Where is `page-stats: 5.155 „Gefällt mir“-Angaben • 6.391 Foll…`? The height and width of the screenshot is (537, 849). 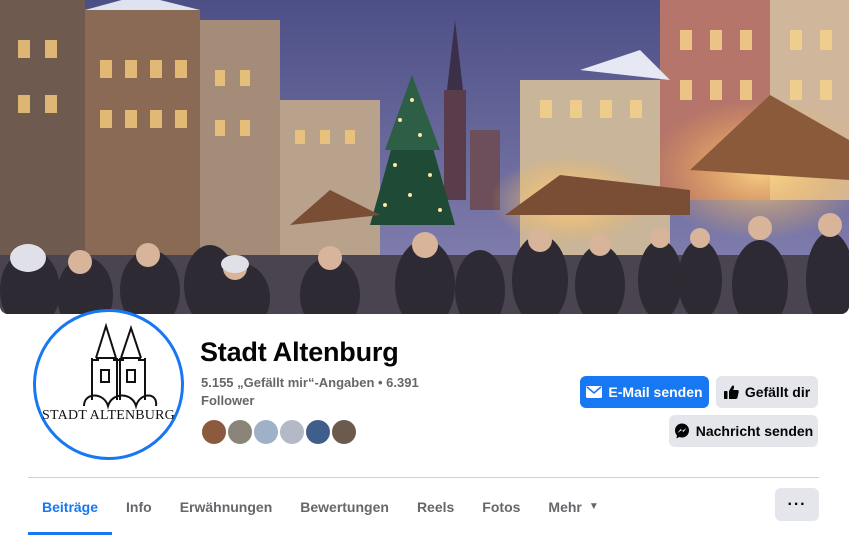 page-stats: 5.155 „Gefällt mir“-Angaben • 6.391 Foll… is located at coordinates (331, 392).